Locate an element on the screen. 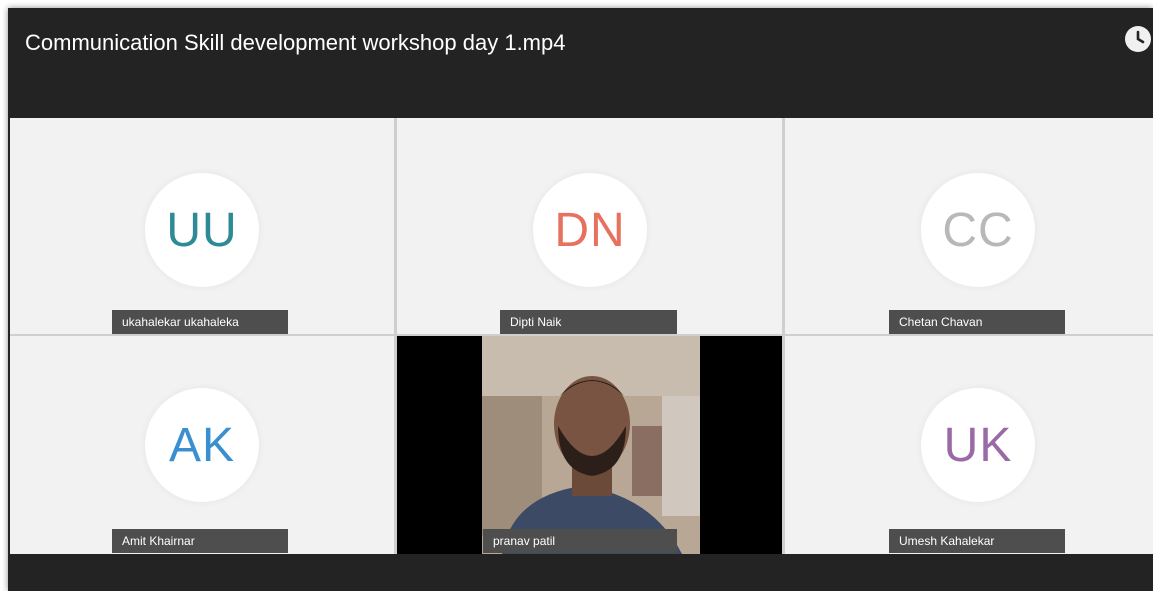 The width and height of the screenshot is (1153, 591). participant-name-label: Umesh Kahalekar is located at coordinates (977, 541).